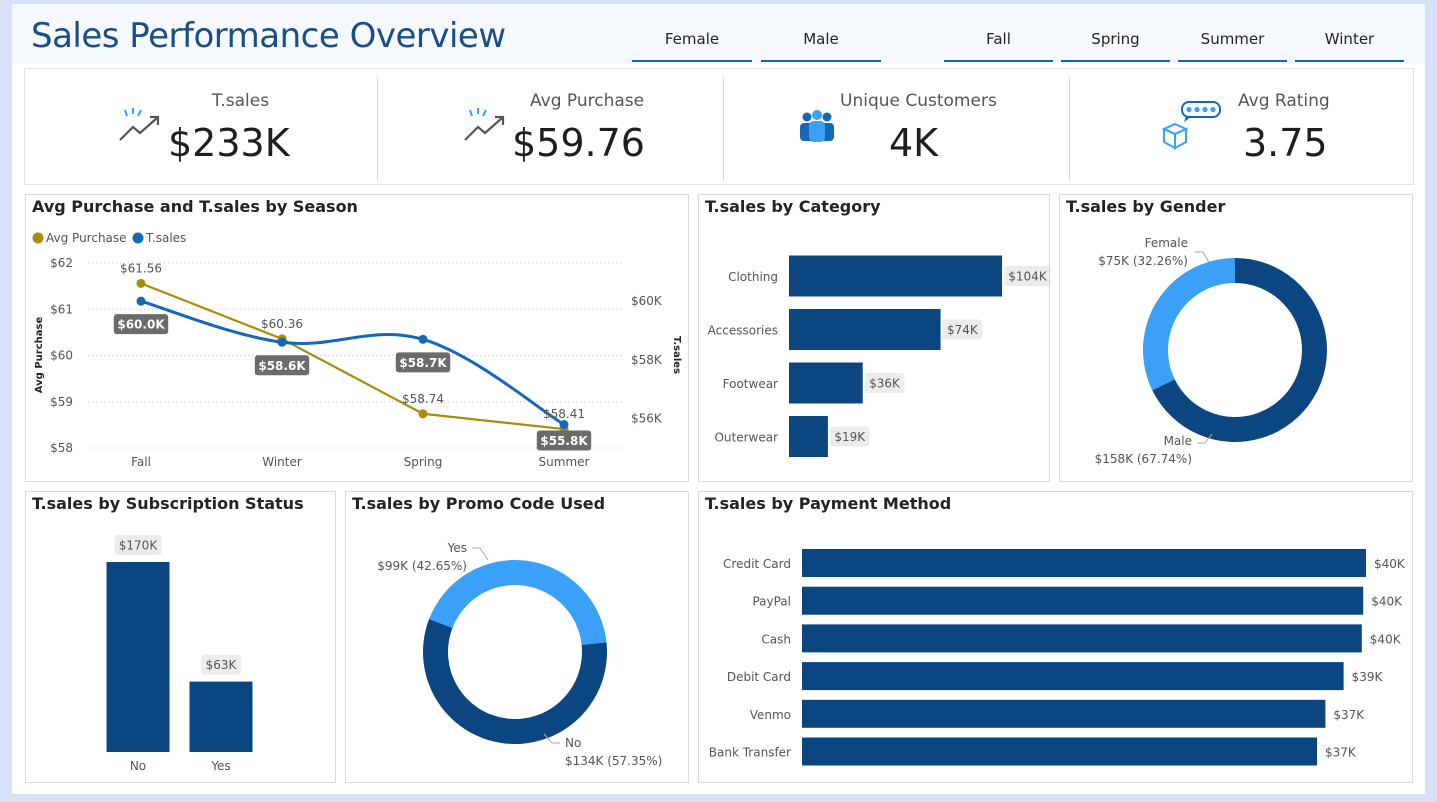 The image size is (1437, 802). What do you see at coordinates (229, 143) in the screenshot?
I see `kpi-value: $233K` at bounding box center [229, 143].